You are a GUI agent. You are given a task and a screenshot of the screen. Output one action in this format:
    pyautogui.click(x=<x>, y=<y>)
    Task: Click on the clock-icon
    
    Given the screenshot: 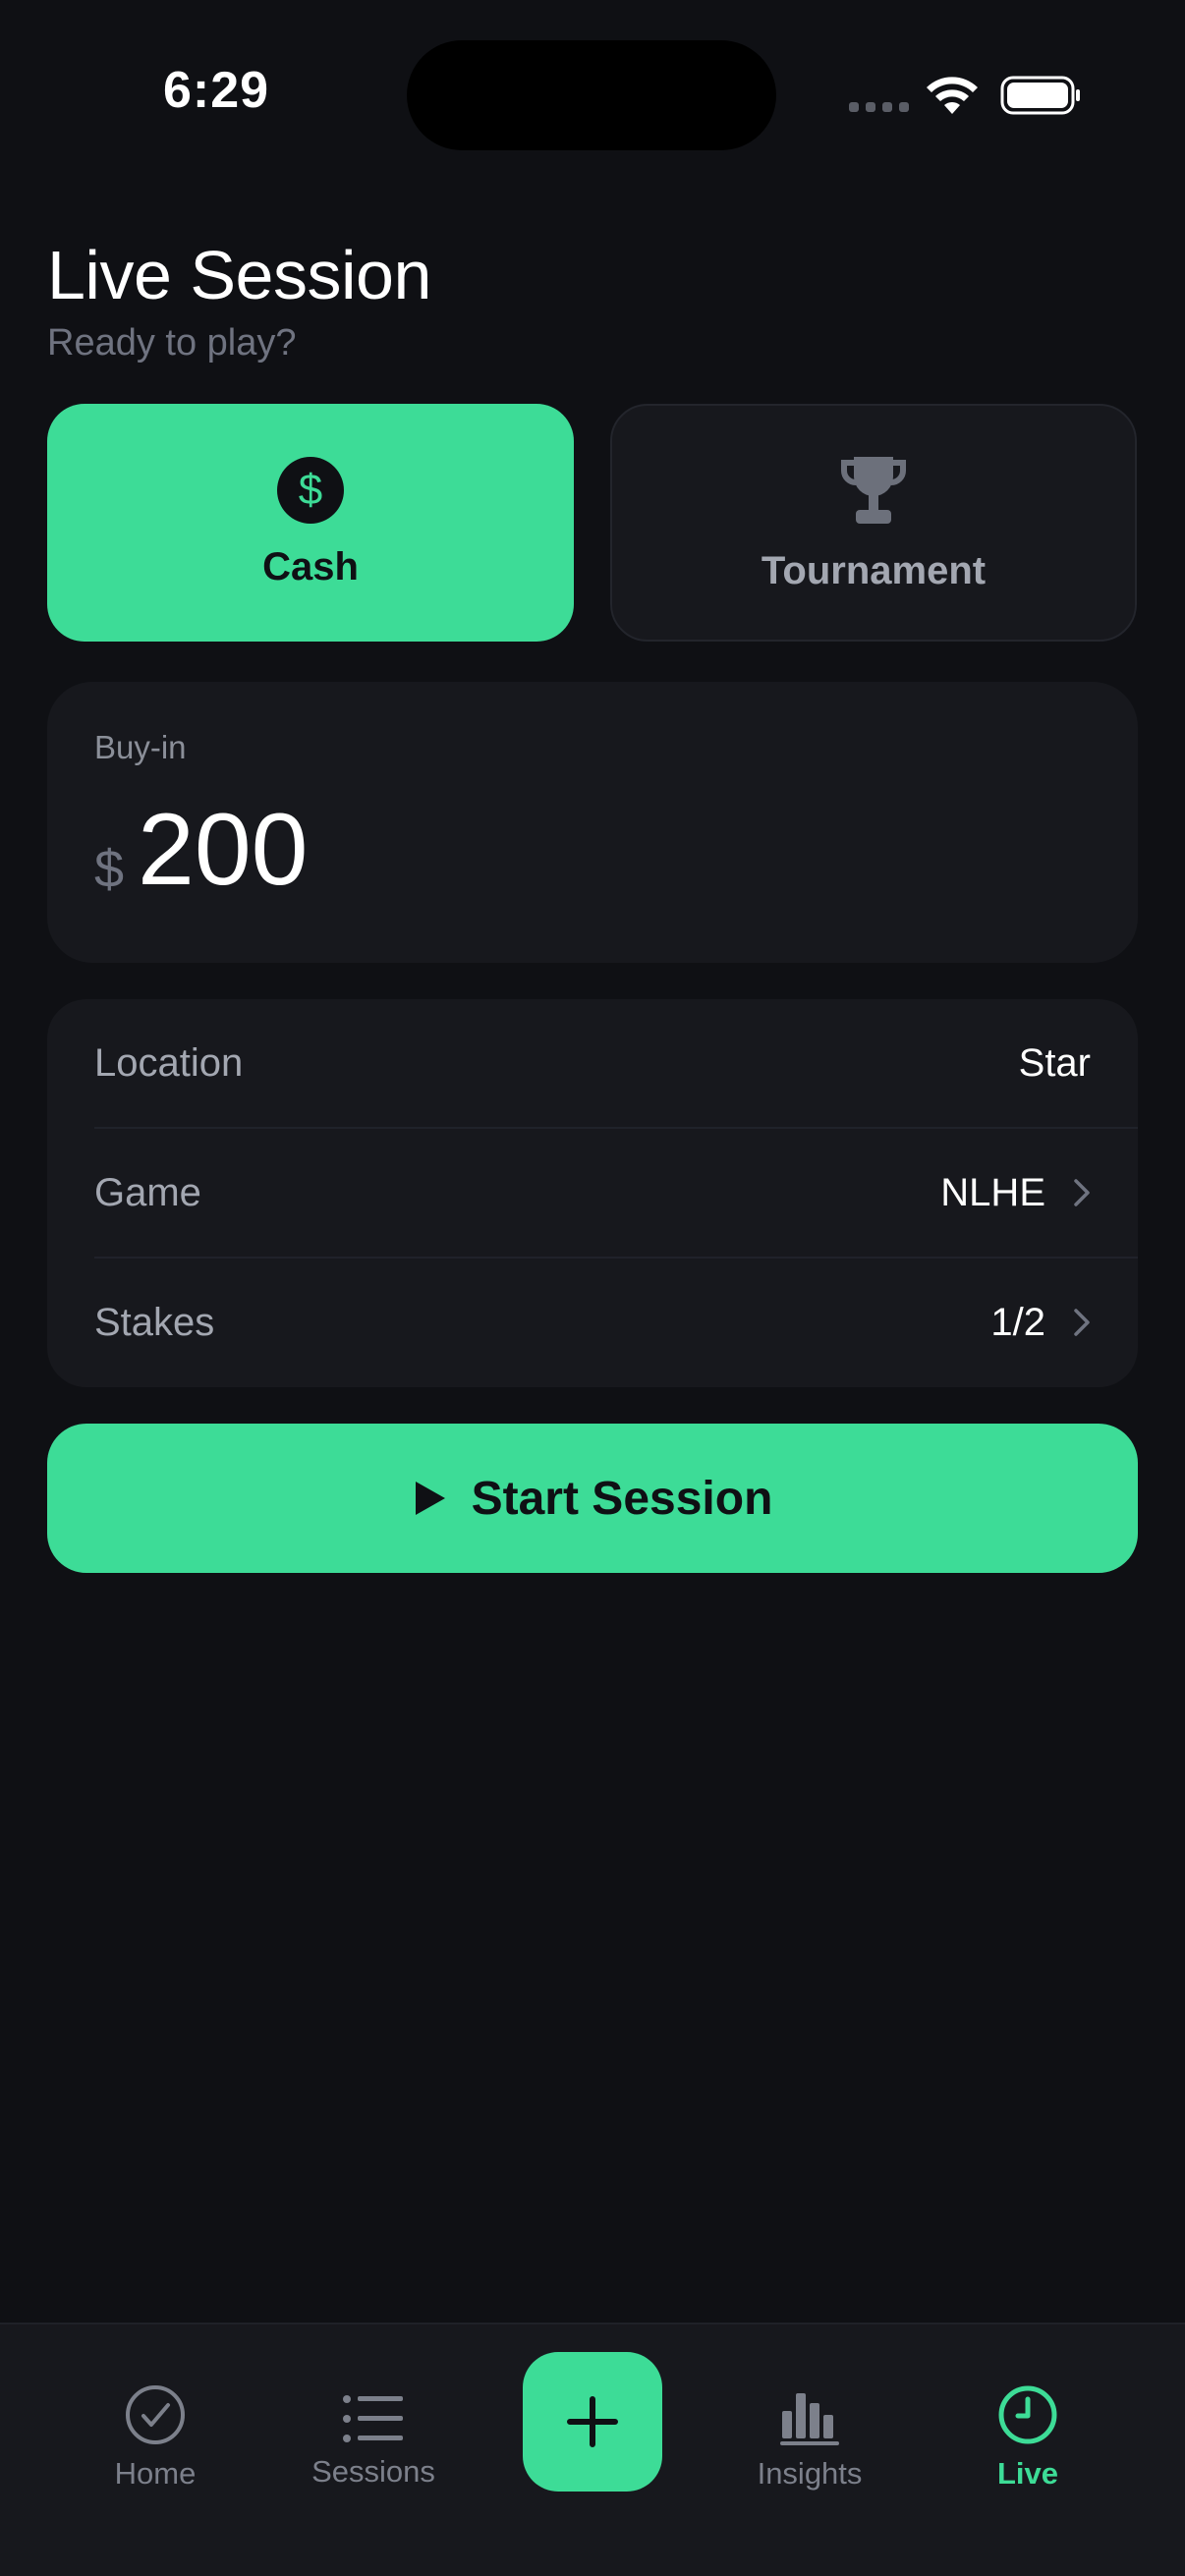 What is the action you would take?
    pyautogui.click(x=1027, y=2414)
    